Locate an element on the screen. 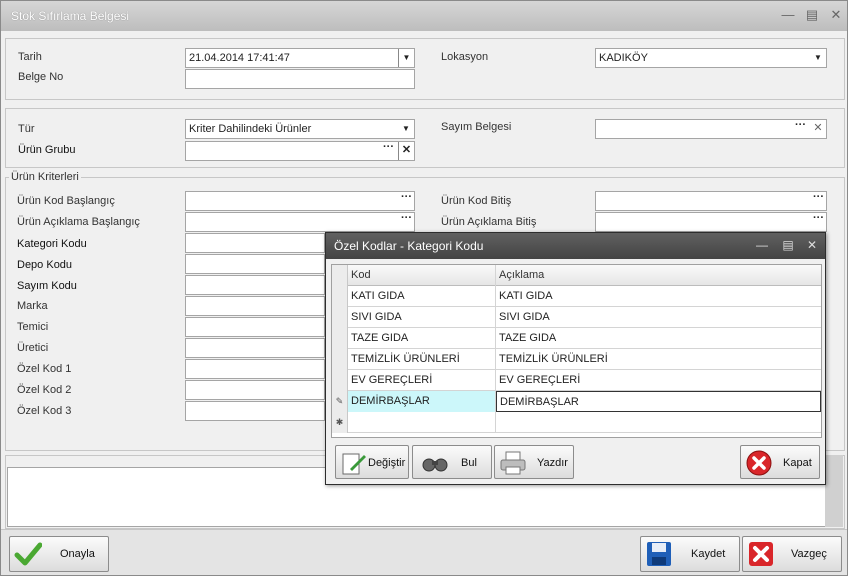 This screenshot has width=848, height=576. sayim-belgesi-field: ··· ✕ is located at coordinates (711, 129).